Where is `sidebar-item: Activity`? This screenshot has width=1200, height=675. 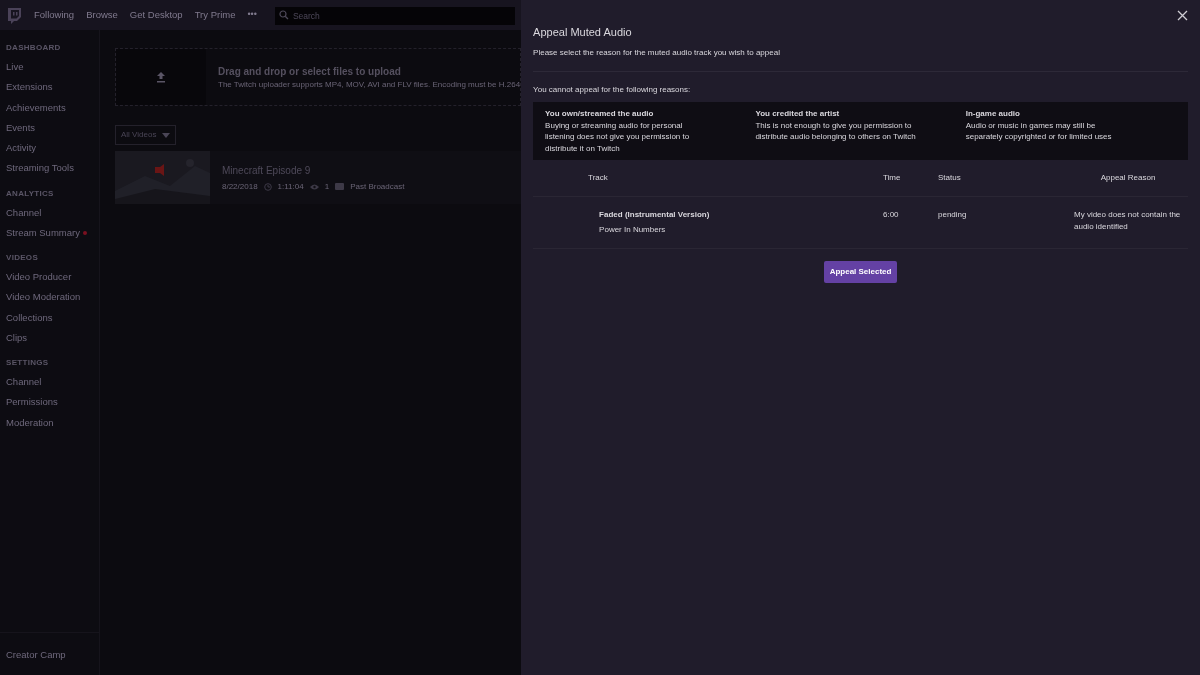
sidebar-item: Activity is located at coordinates (21, 148).